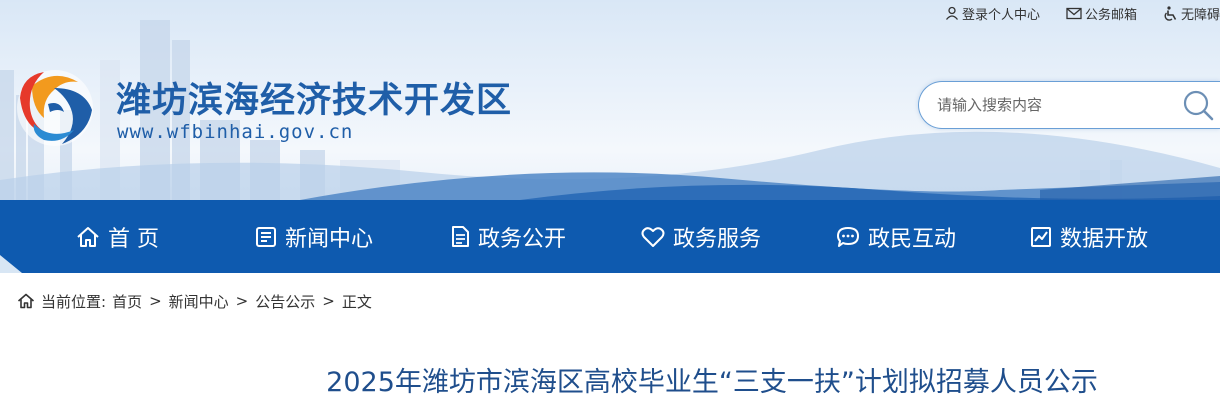  I want to click on accessibility-link: 无障碍, so click(1191, 13).